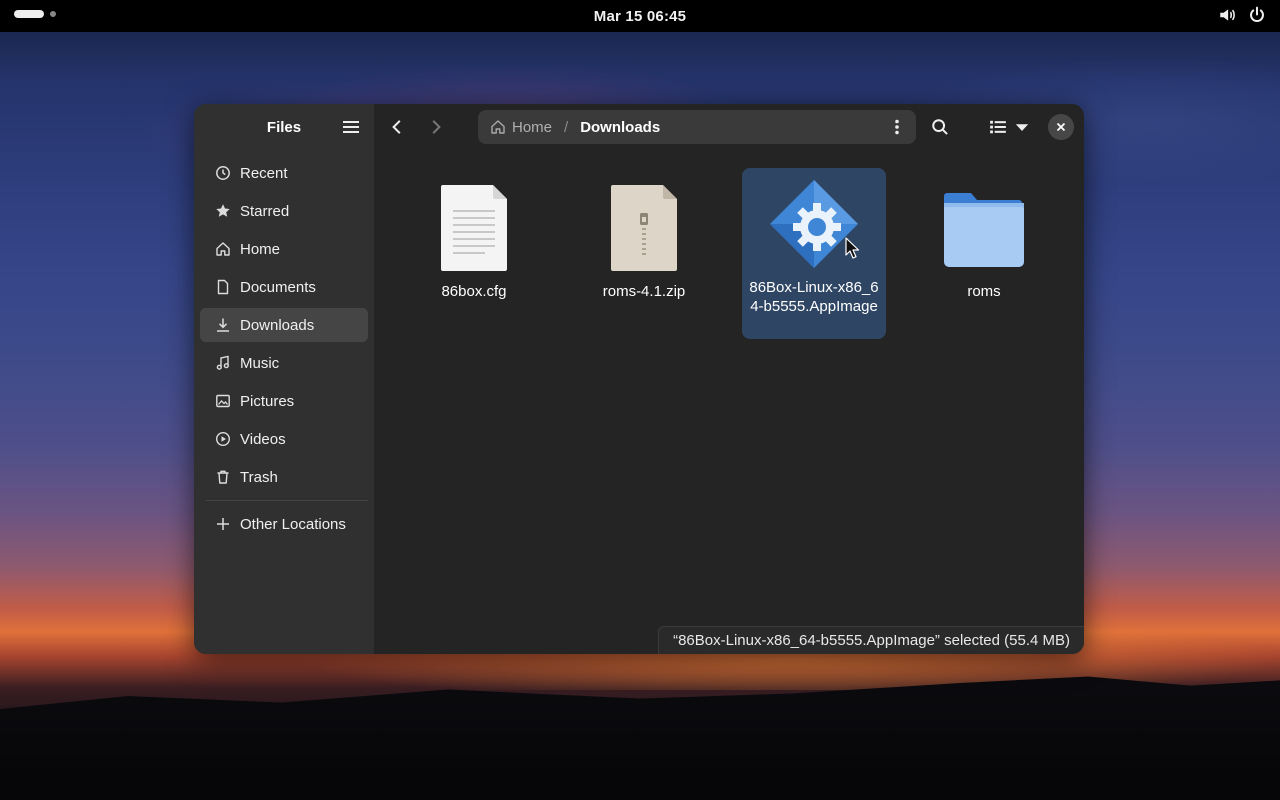 Image resolution: width=1280 pixels, height=800 pixels. I want to click on app-title: Files, so click(284, 127).